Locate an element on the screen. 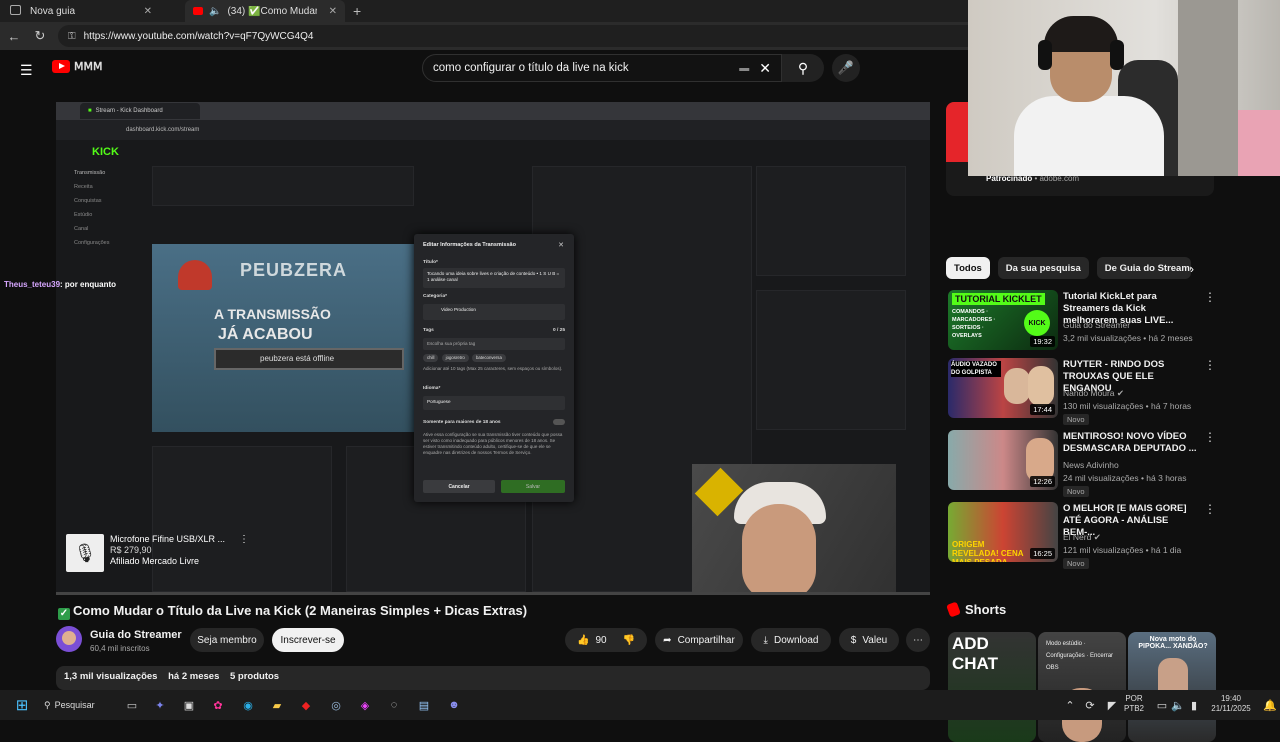  tab-label: (34) ✅Como Mudar o Títul is located at coordinates (272, 11).